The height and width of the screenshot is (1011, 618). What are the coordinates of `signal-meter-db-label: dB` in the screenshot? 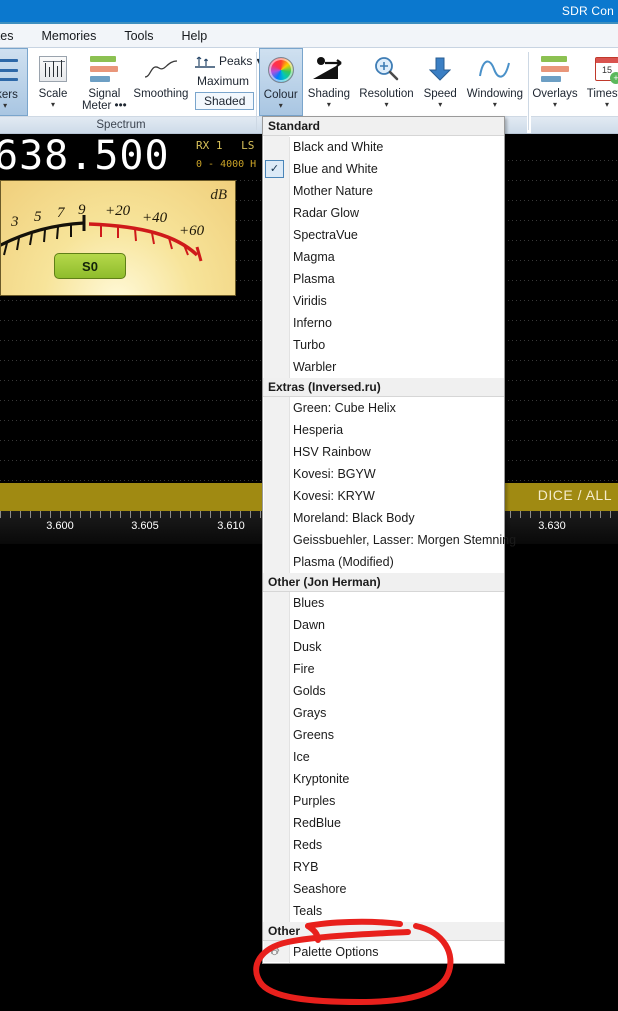 It's located at (218, 195).